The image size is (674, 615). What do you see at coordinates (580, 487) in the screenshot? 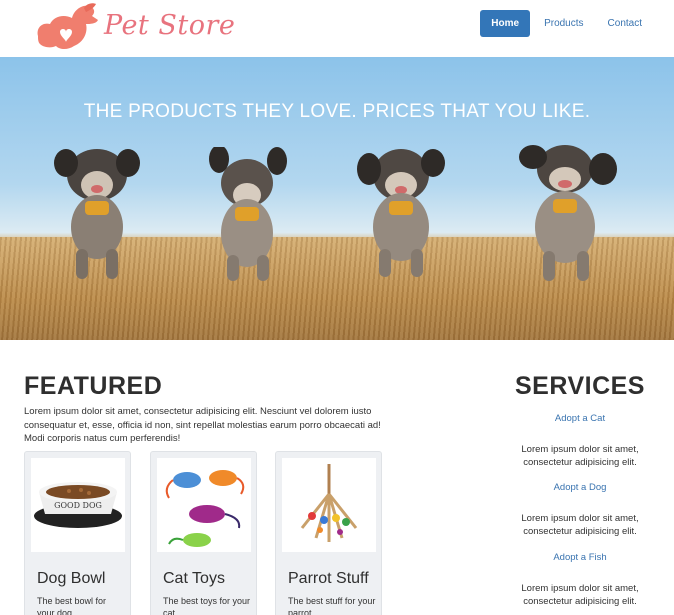
I see `service-link-adopt-dog: Adopt a Dog` at bounding box center [580, 487].